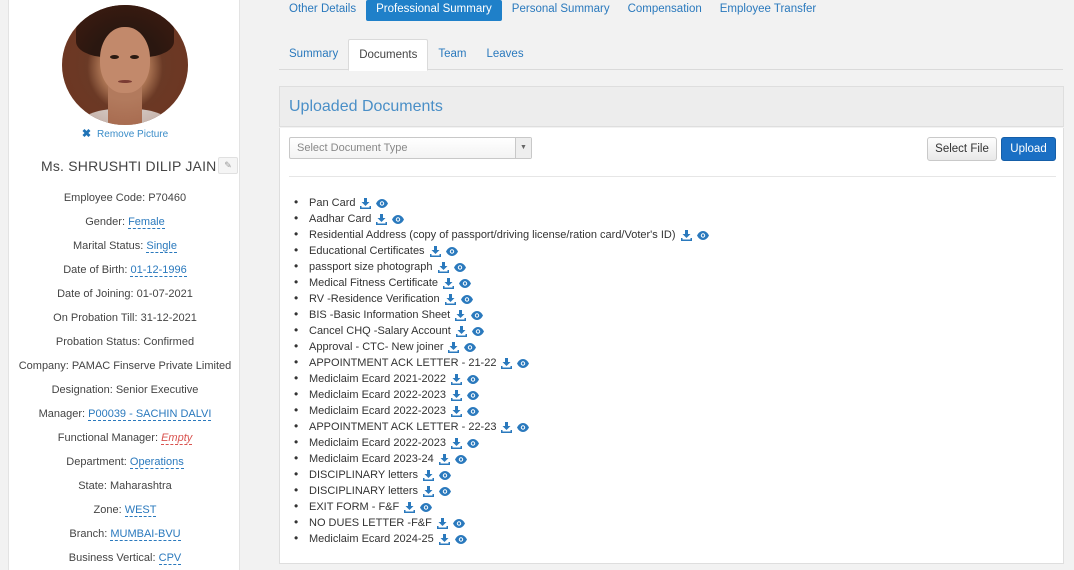 The height and width of the screenshot is (570, 1074). I want to click on field-value: Single, so click(161, 246).